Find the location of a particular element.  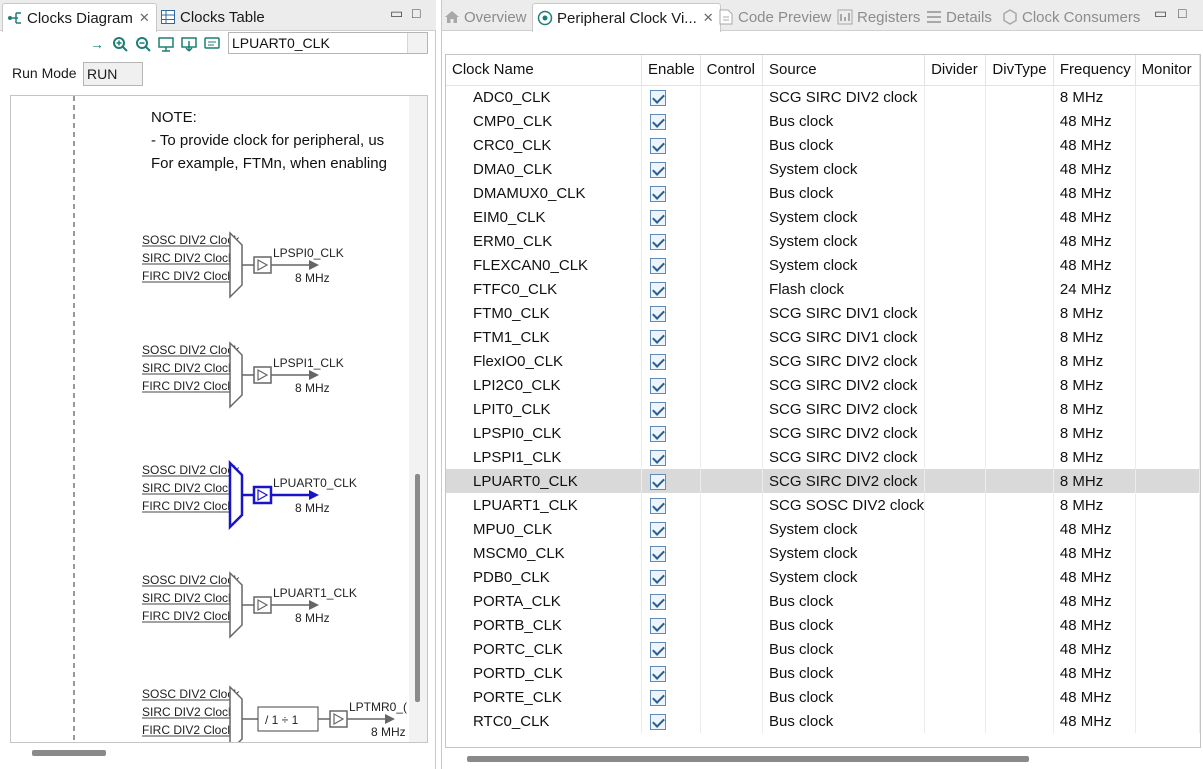

cell-clock-name: PORTA_CLK is located at coordinates (544, 601).